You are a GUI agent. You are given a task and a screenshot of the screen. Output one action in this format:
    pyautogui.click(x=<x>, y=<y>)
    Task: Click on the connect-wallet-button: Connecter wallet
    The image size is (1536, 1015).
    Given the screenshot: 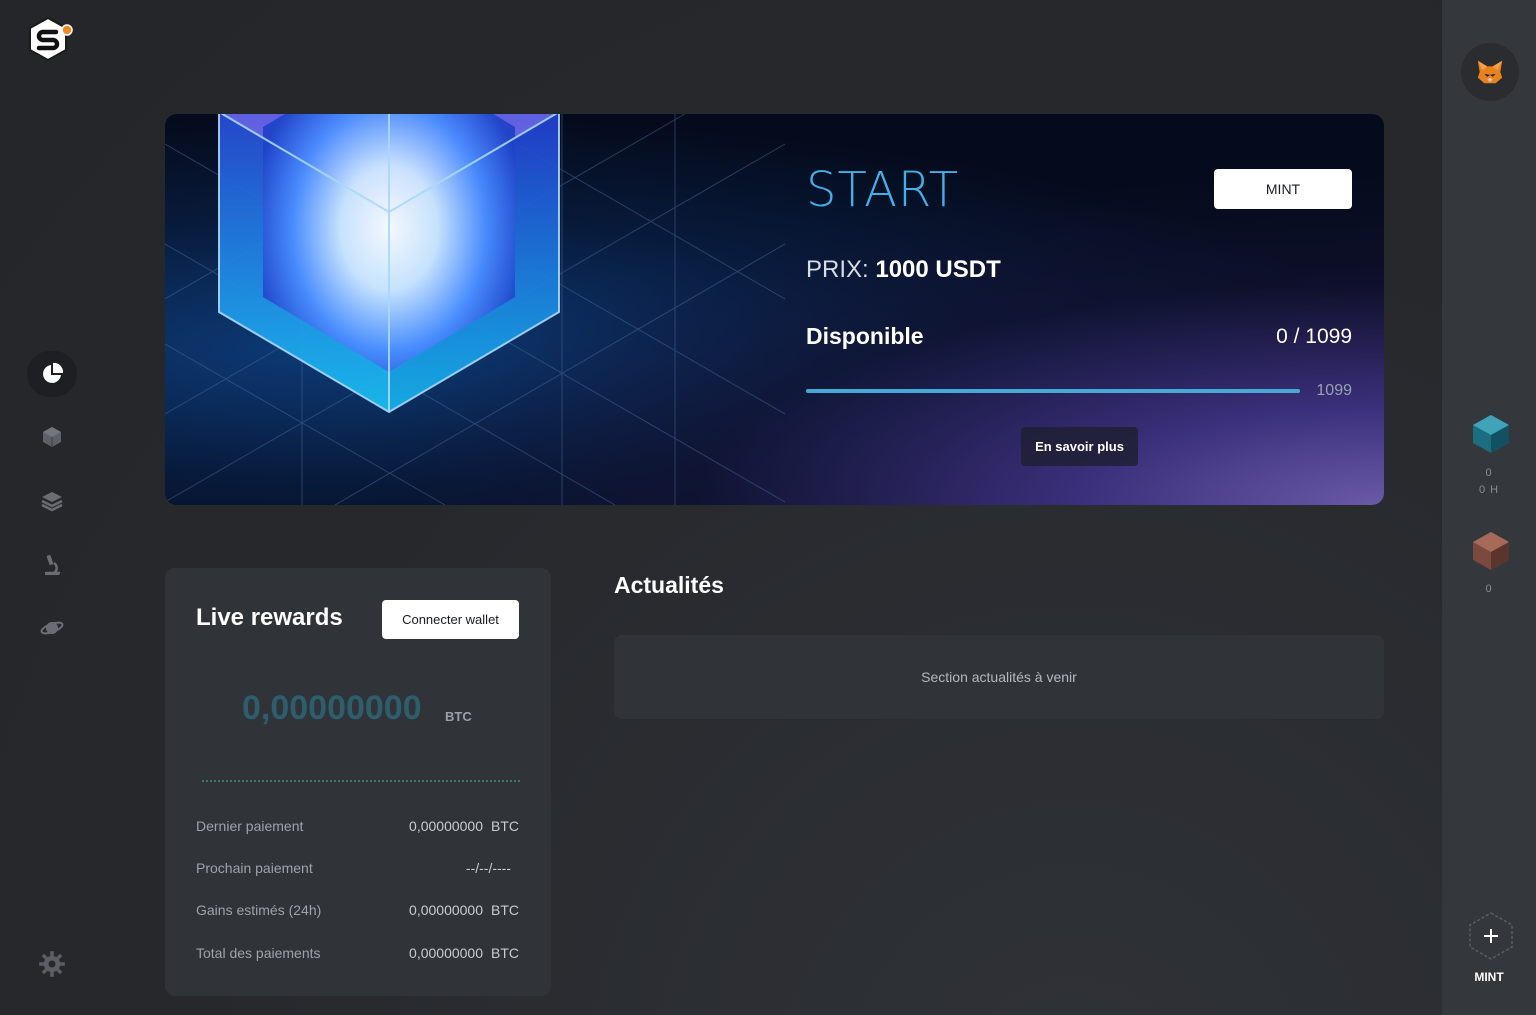 What is the action you would take?
    pyautogui.click(x=450, y=619)
    